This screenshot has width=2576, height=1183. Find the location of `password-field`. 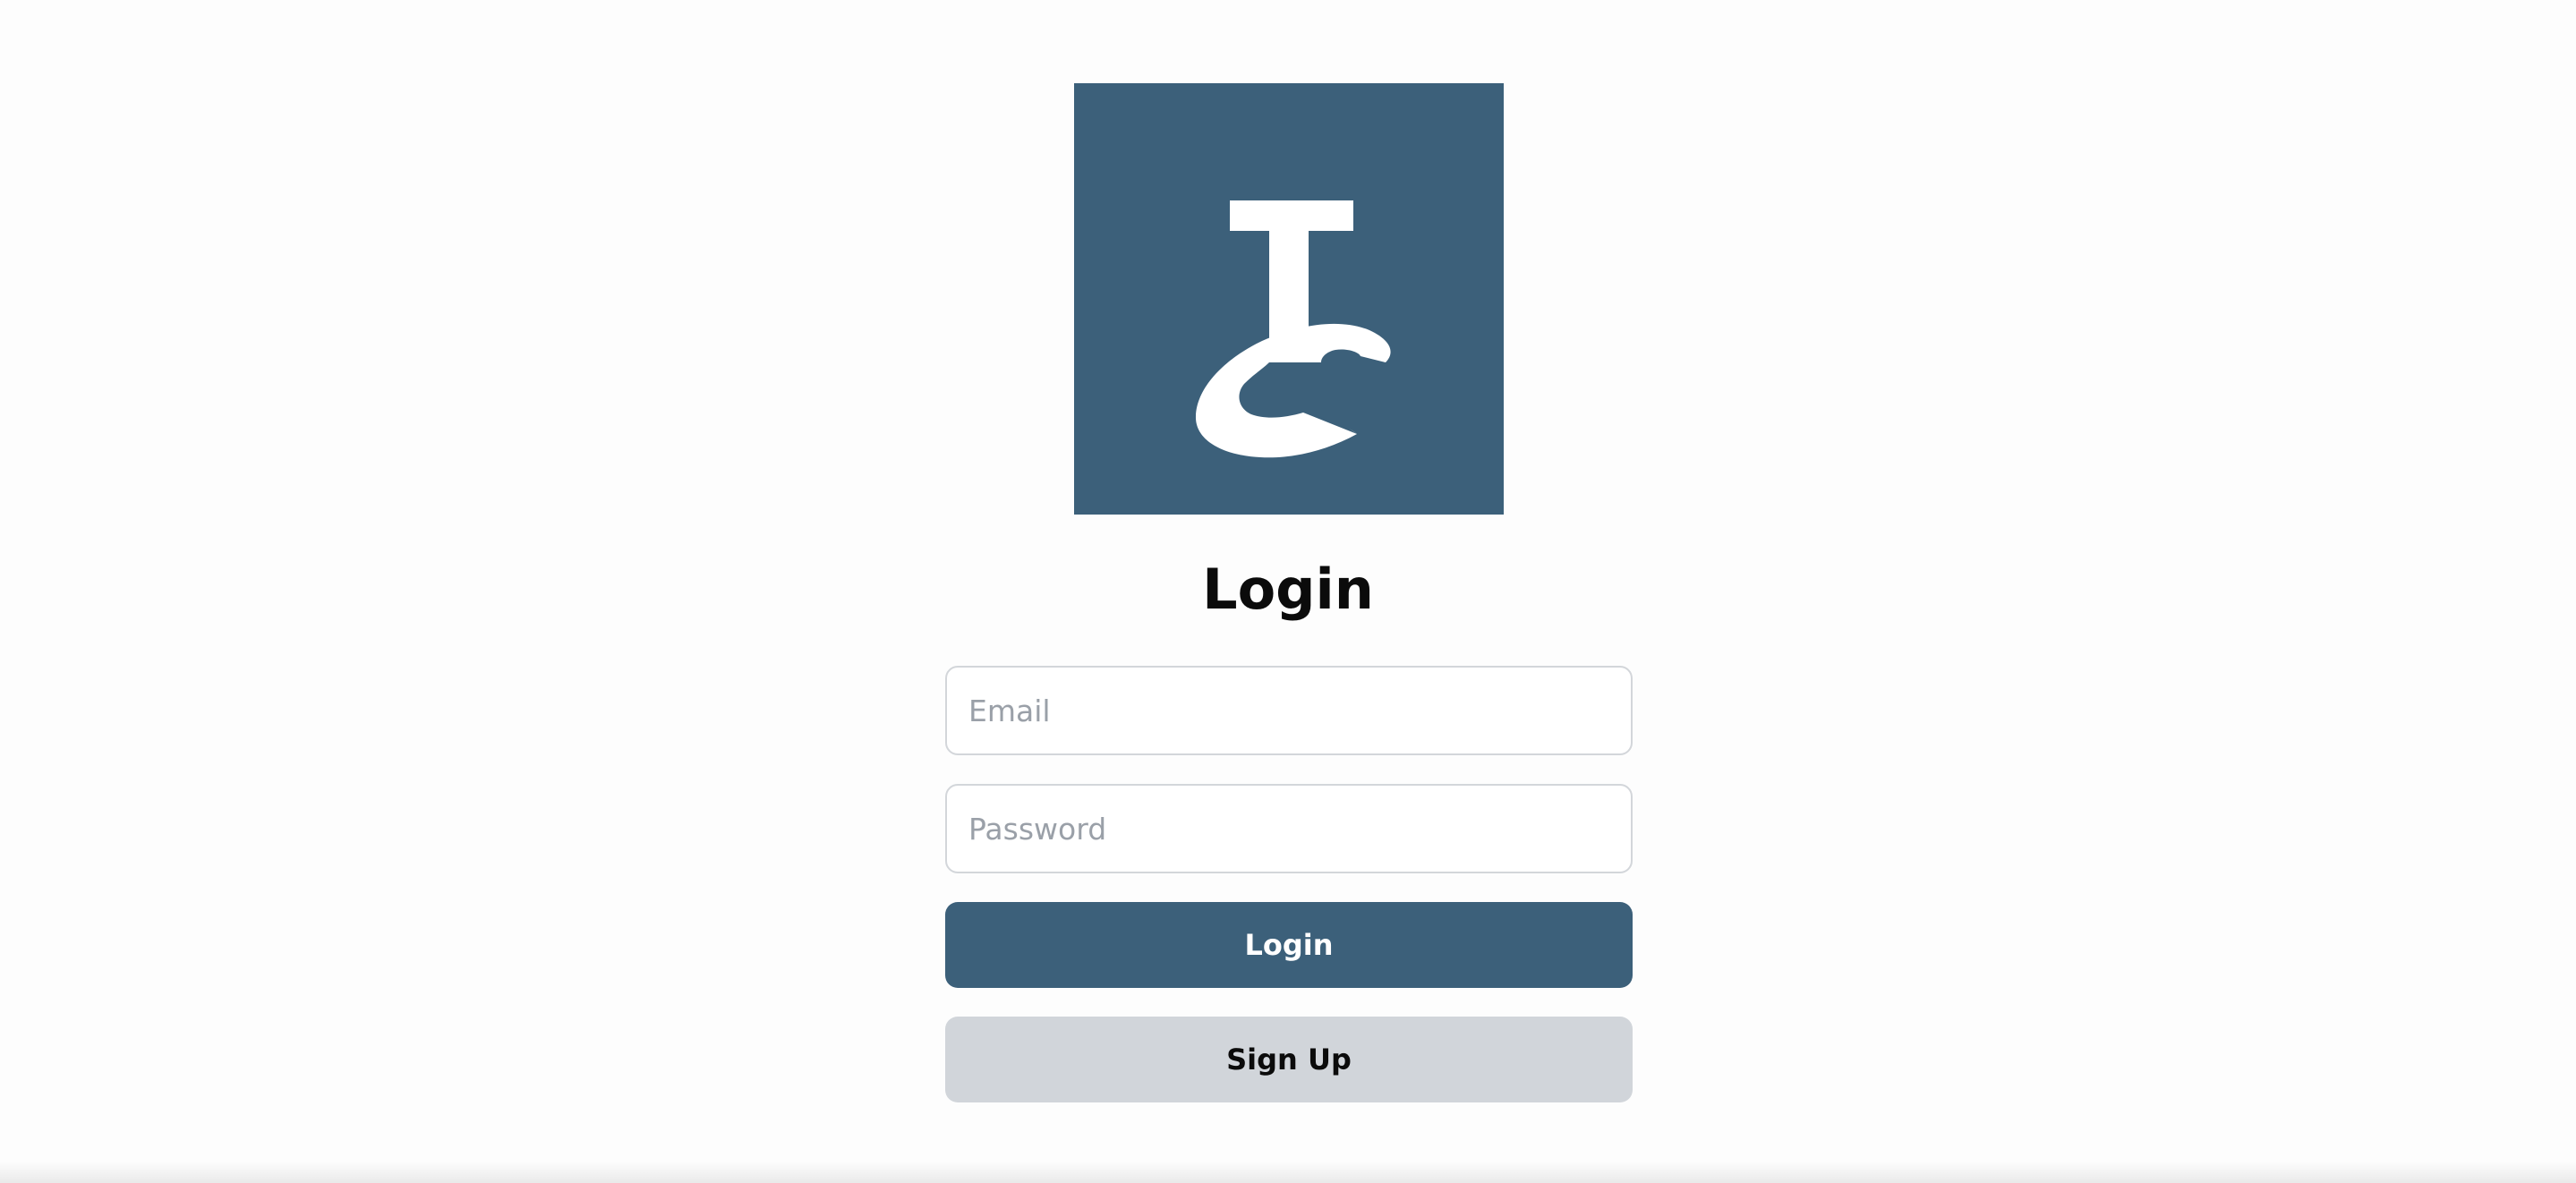

password-field is located at coordinates (1289, 828).